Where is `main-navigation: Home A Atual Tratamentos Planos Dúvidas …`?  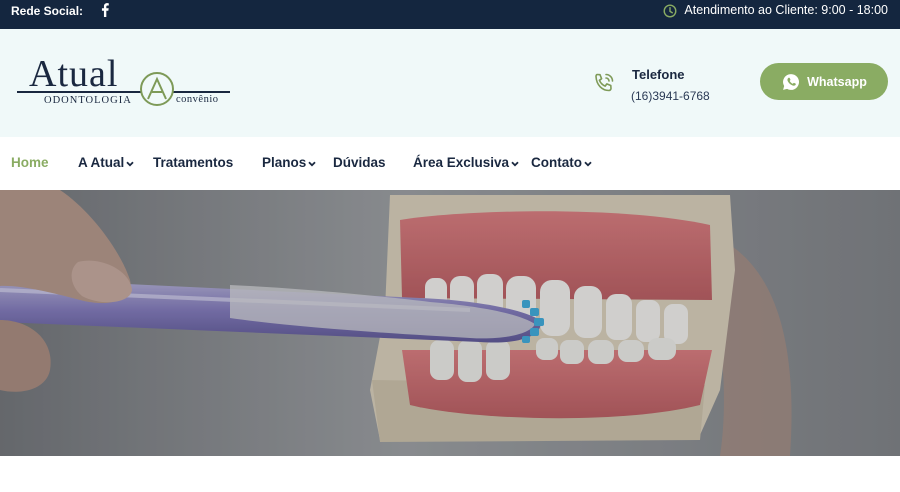 main-navigation: Home A Atual Tratamentos Planos Dúvidas … is located at coordinates (450, 163).